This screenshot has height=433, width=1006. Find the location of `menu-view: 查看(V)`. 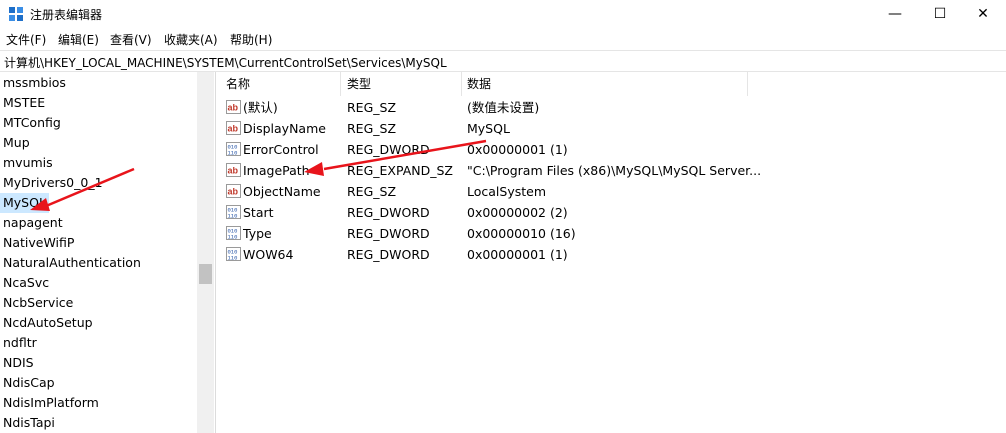

menu-view: 查看(V) is located at coordinates (131, 39).